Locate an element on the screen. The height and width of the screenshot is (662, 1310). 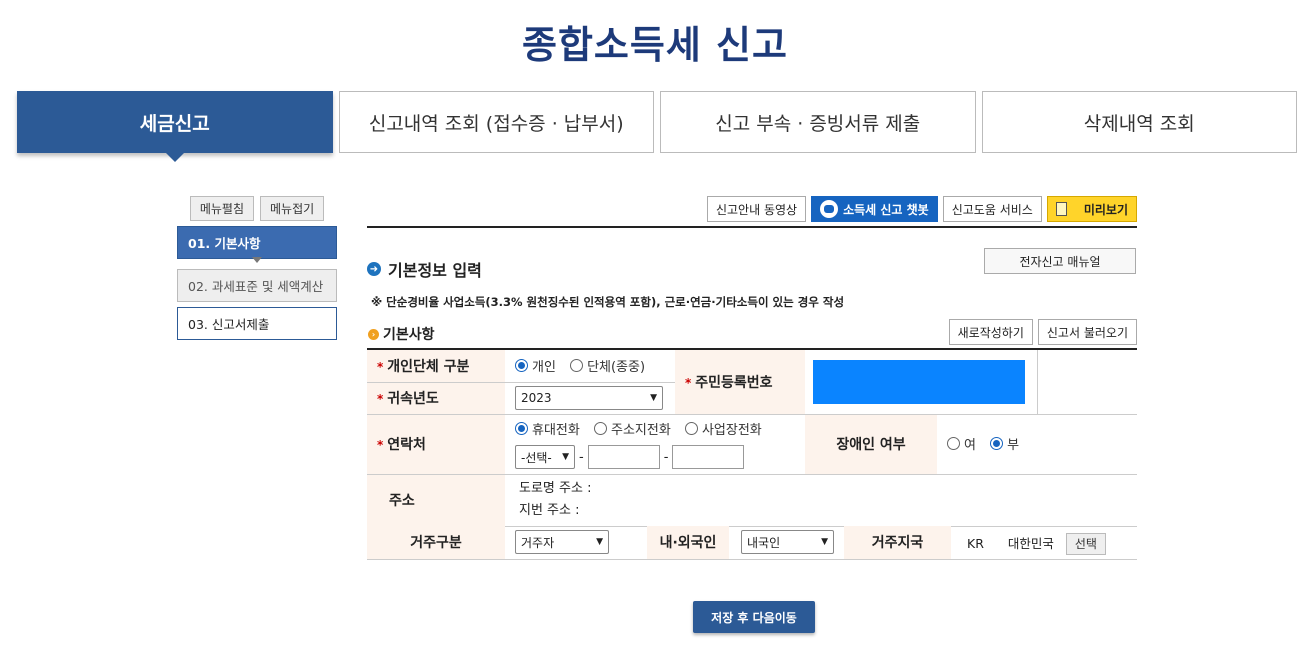
year-select: 2023 ▼ is located at coordinates (589, 398).